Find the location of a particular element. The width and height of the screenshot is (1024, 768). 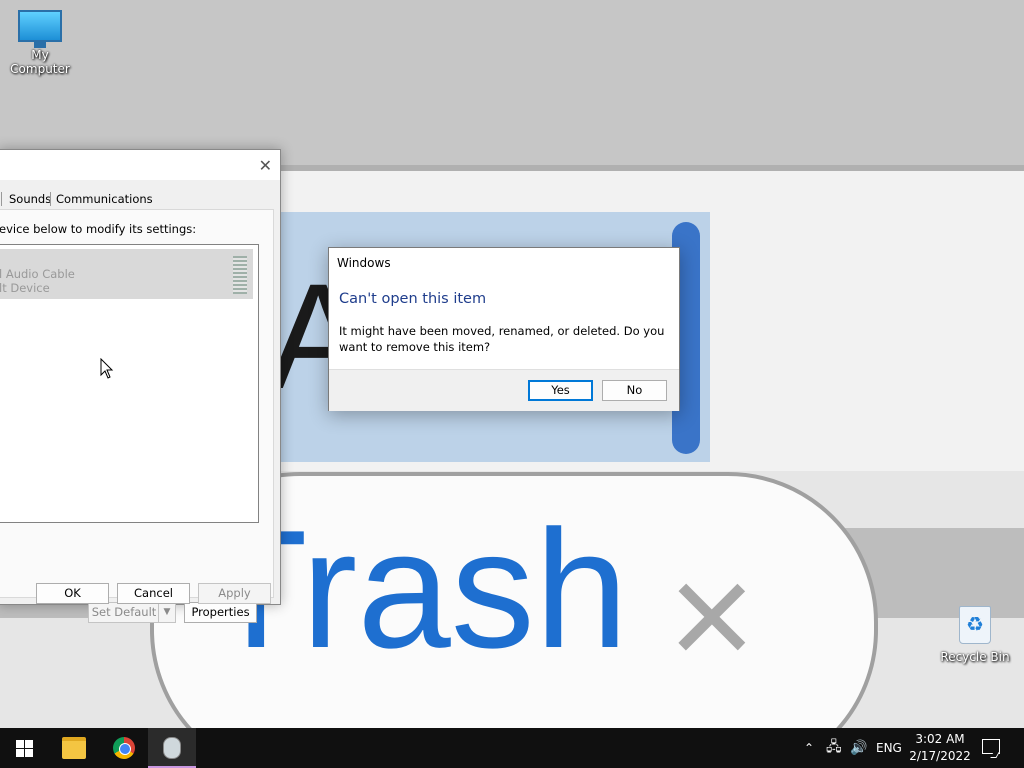

ok-button: OK is located at coordinates (72, 593).